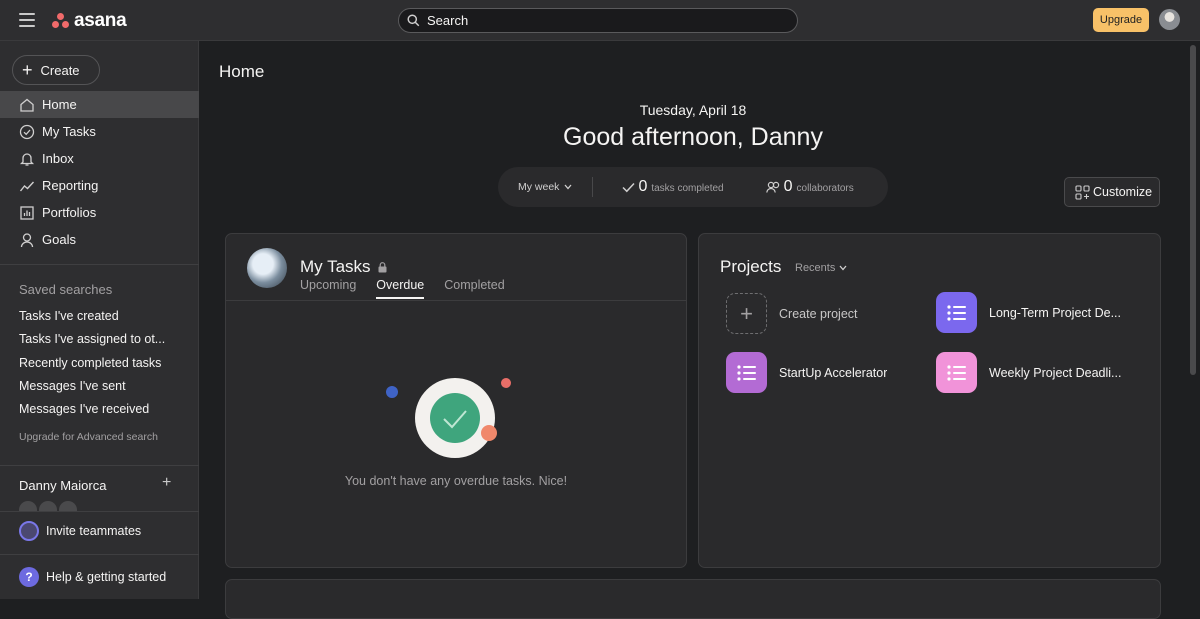 This screenshot has width=1200, height=619. I want to click on projects-filter-label: Recents, so click(815, 268).